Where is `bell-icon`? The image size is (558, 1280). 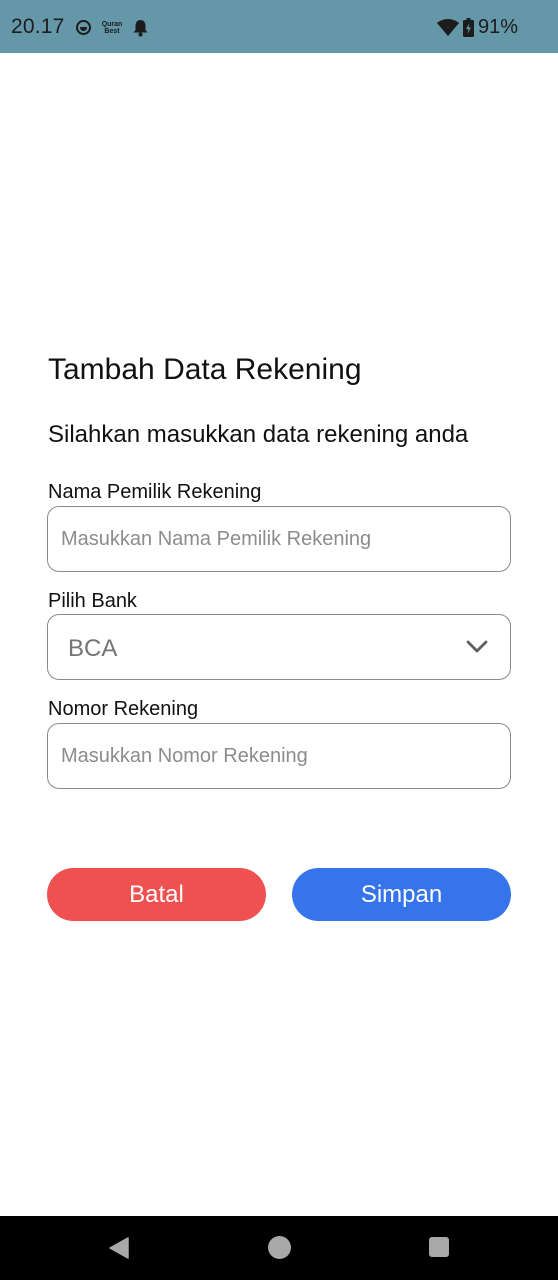 bell-icon is located at coordinates (140, 28).